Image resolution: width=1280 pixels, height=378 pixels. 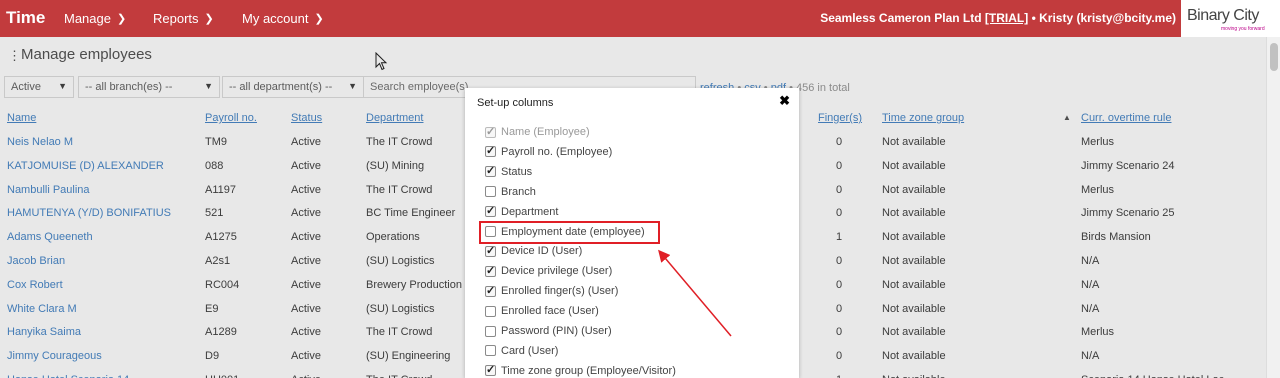 I want to click on column-option-label: Branch, so click(x=518, y=191).